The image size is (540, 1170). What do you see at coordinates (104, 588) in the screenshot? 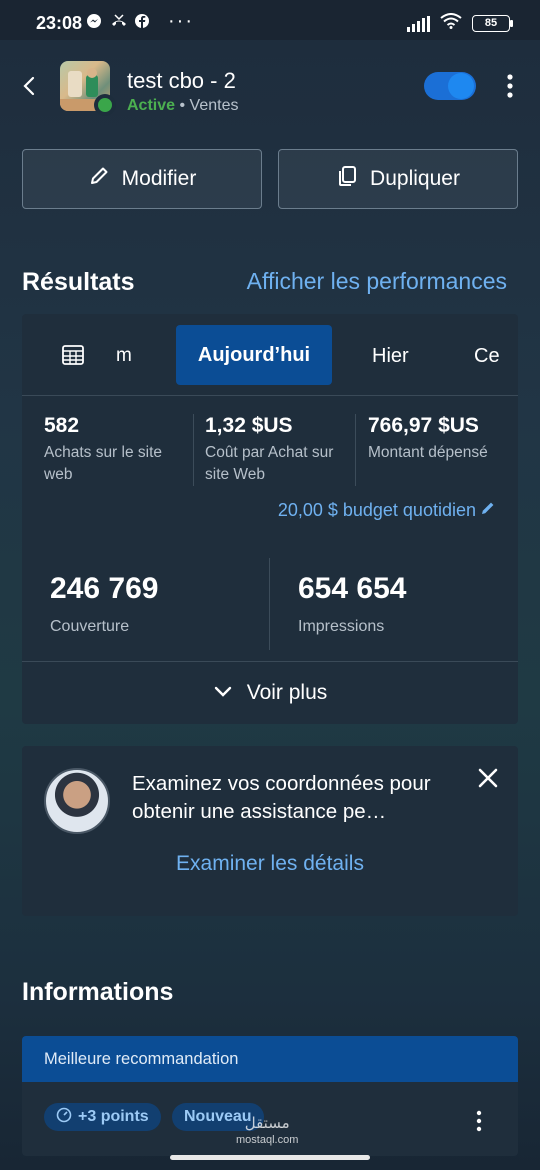
I see `metric-value: 246 769` at bounding box center [104, 588].